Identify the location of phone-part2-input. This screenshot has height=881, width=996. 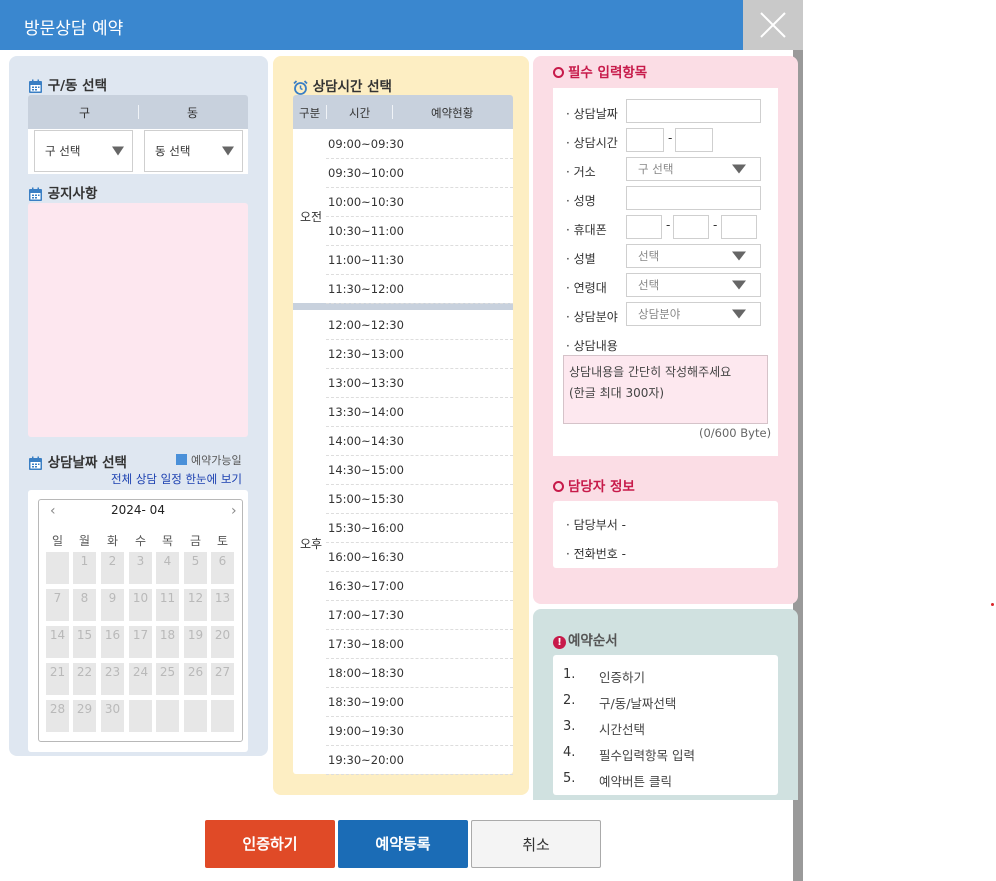
(691, 227).